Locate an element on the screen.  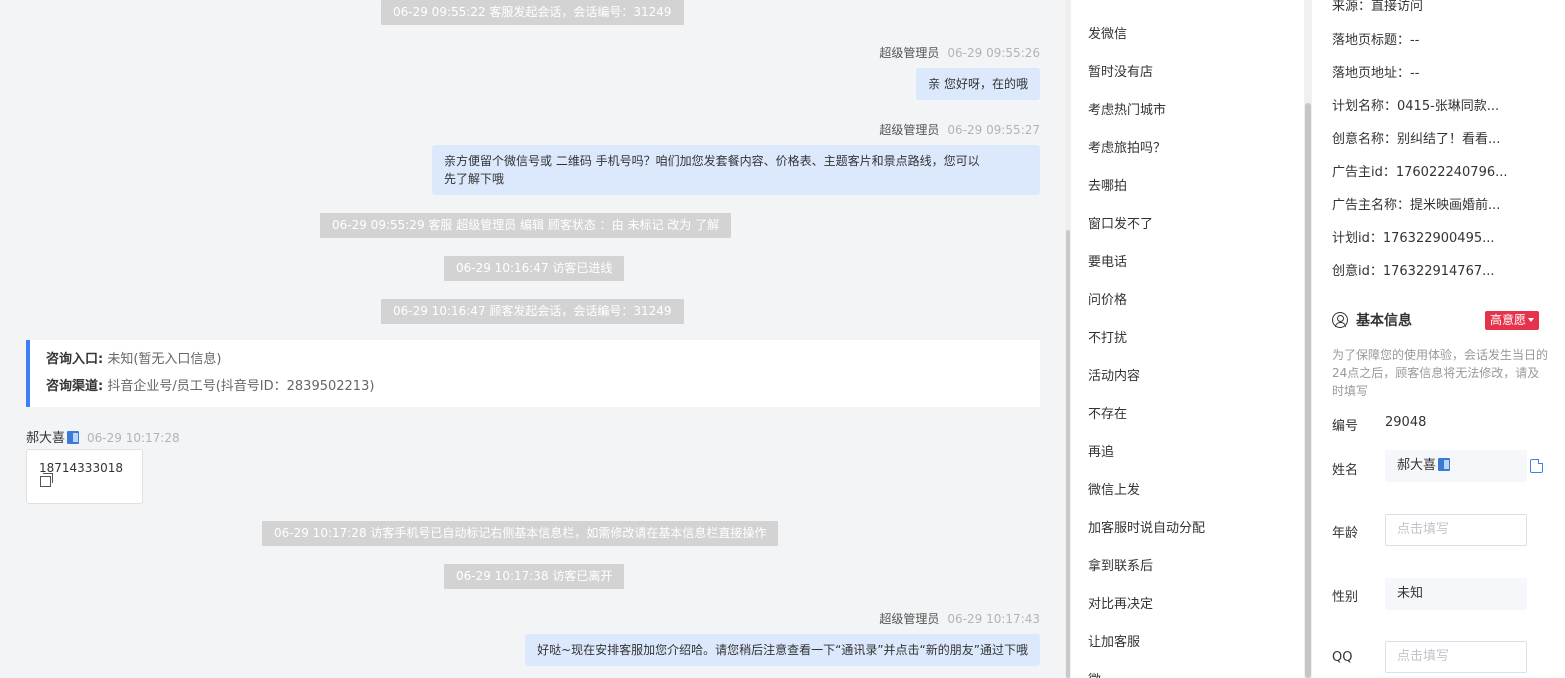
tags-scrollbar-thumb is located at coordinates (1308, 390).